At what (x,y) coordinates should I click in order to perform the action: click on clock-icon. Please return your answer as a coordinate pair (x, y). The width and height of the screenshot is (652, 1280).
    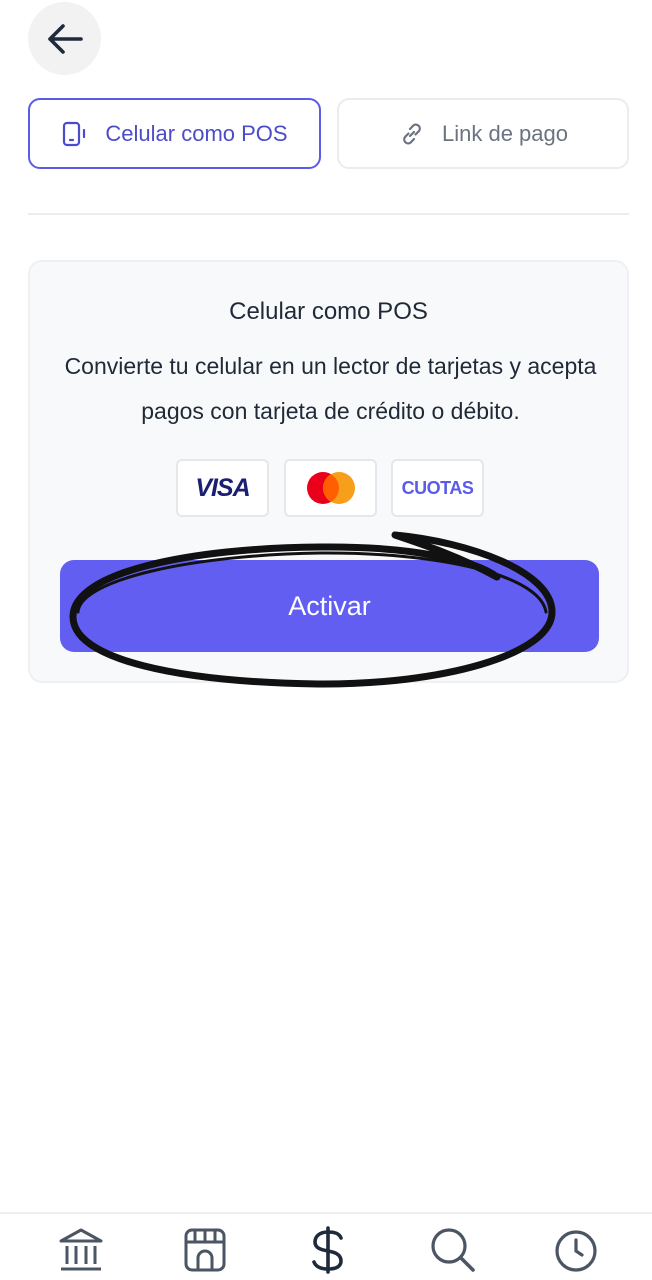
    Looking at the image, I should click on (576, 1251).